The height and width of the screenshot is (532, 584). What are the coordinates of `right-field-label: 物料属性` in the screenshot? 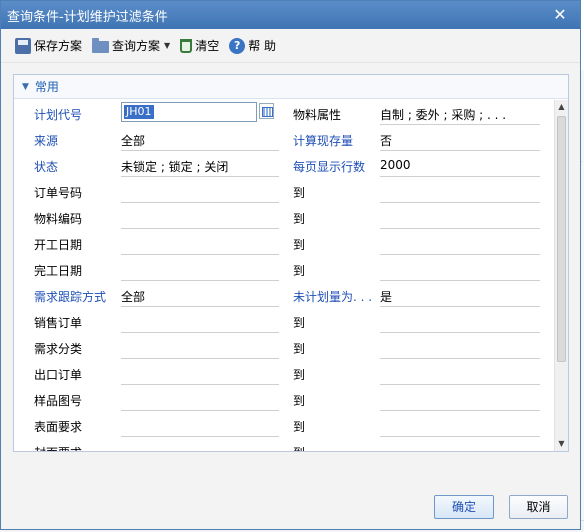 It's located at (317, 115).